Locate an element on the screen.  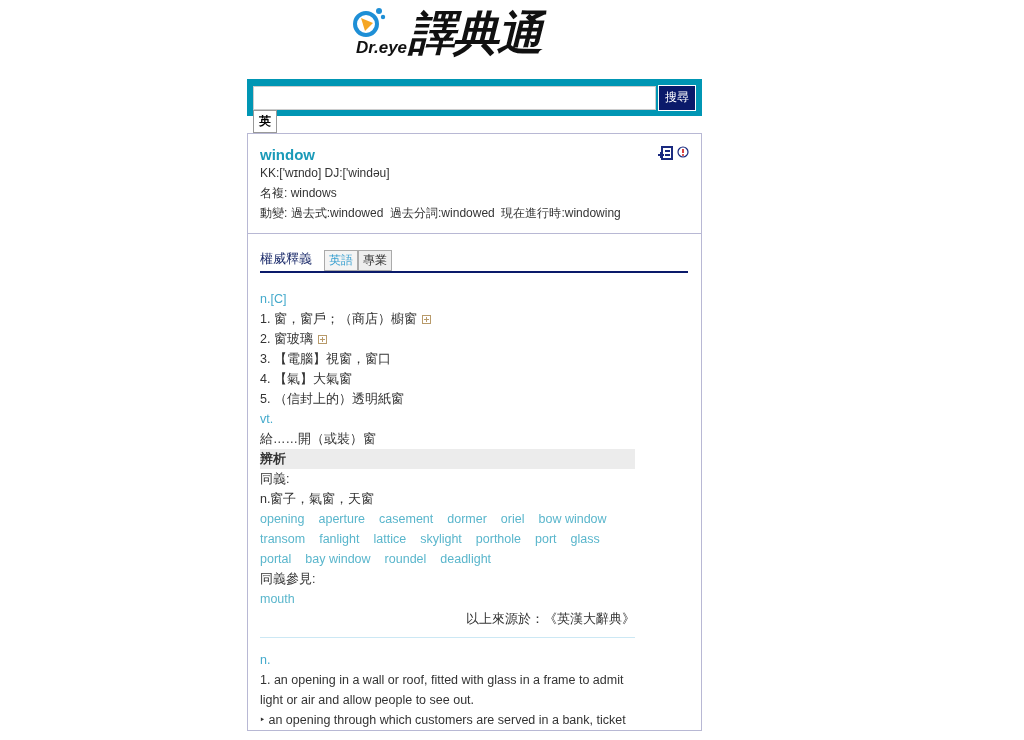
synonym-link: mouth is located at coordinates (277, 599).